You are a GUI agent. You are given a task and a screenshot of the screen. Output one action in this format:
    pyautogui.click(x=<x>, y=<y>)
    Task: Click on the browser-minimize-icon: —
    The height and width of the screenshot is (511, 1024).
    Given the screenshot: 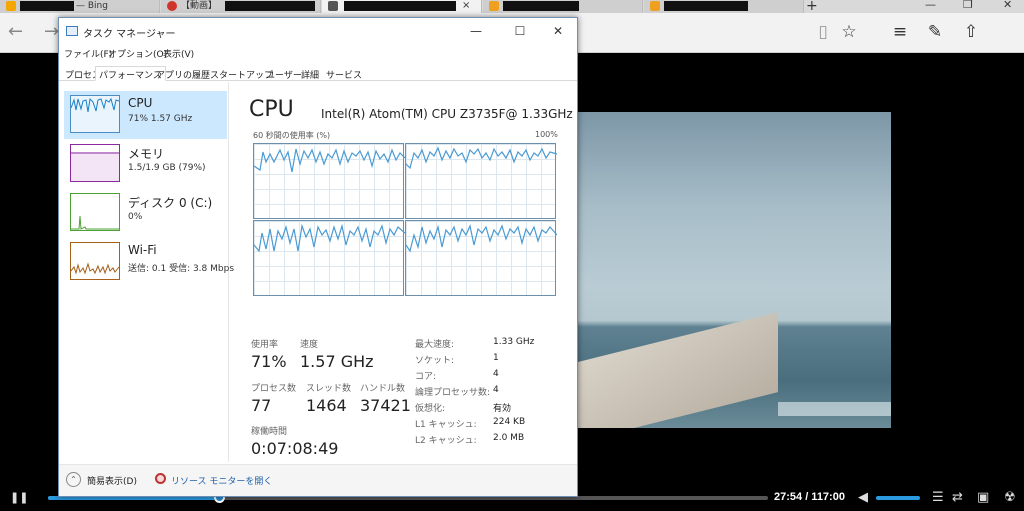 What is the action you would take?
    pyautogui.click(x=930, y=5)
    